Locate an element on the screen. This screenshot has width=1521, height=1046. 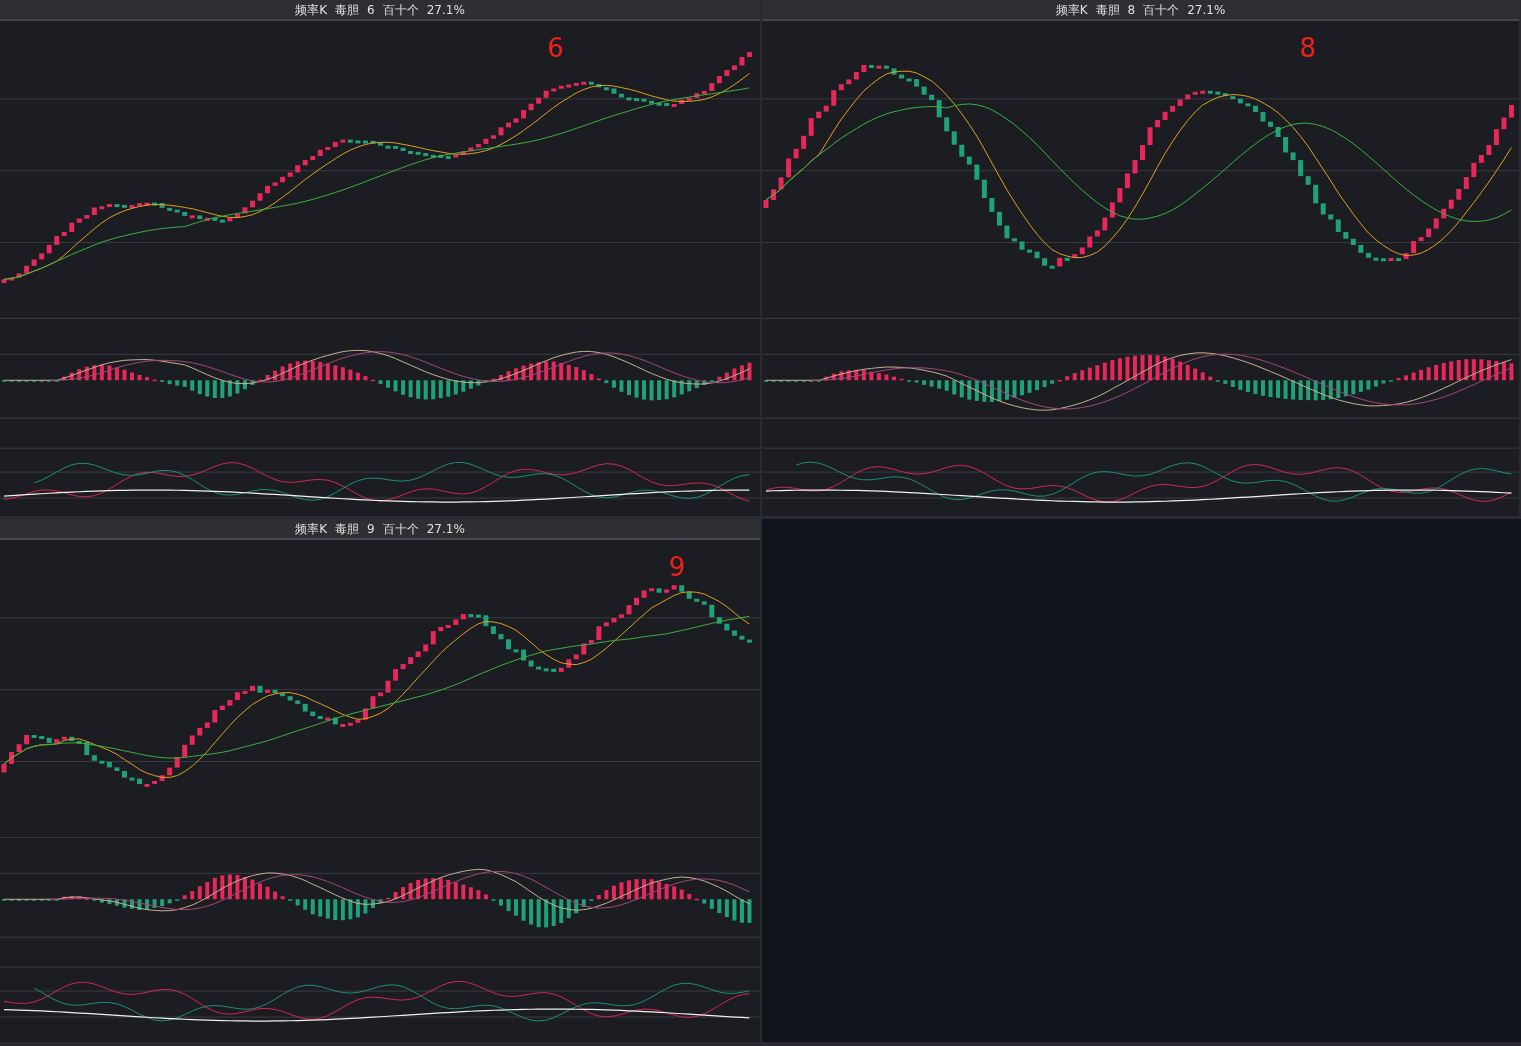
title-text: 6 is located at coordinates (371, 9).